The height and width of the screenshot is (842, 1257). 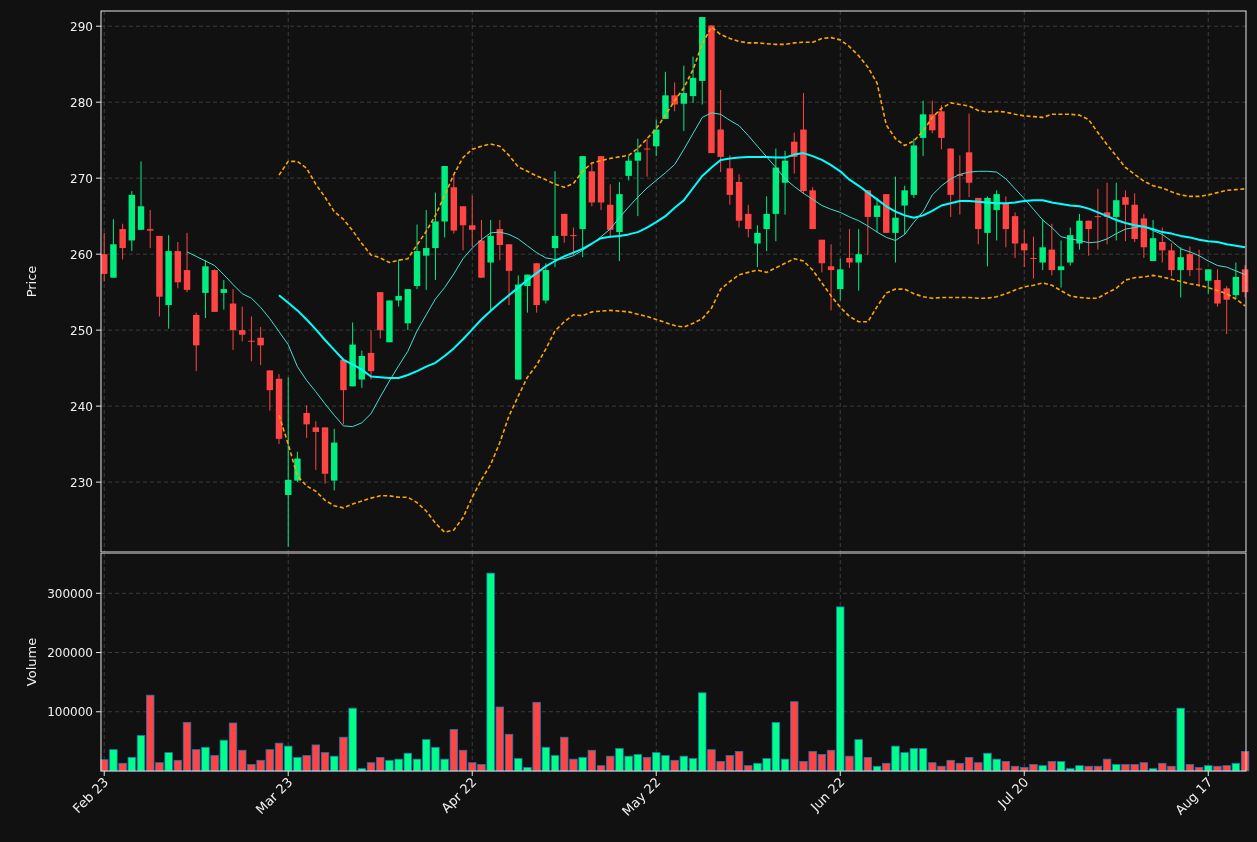 I want to click on axis-tick-label: Feb 23, so click(x=90, y=795).